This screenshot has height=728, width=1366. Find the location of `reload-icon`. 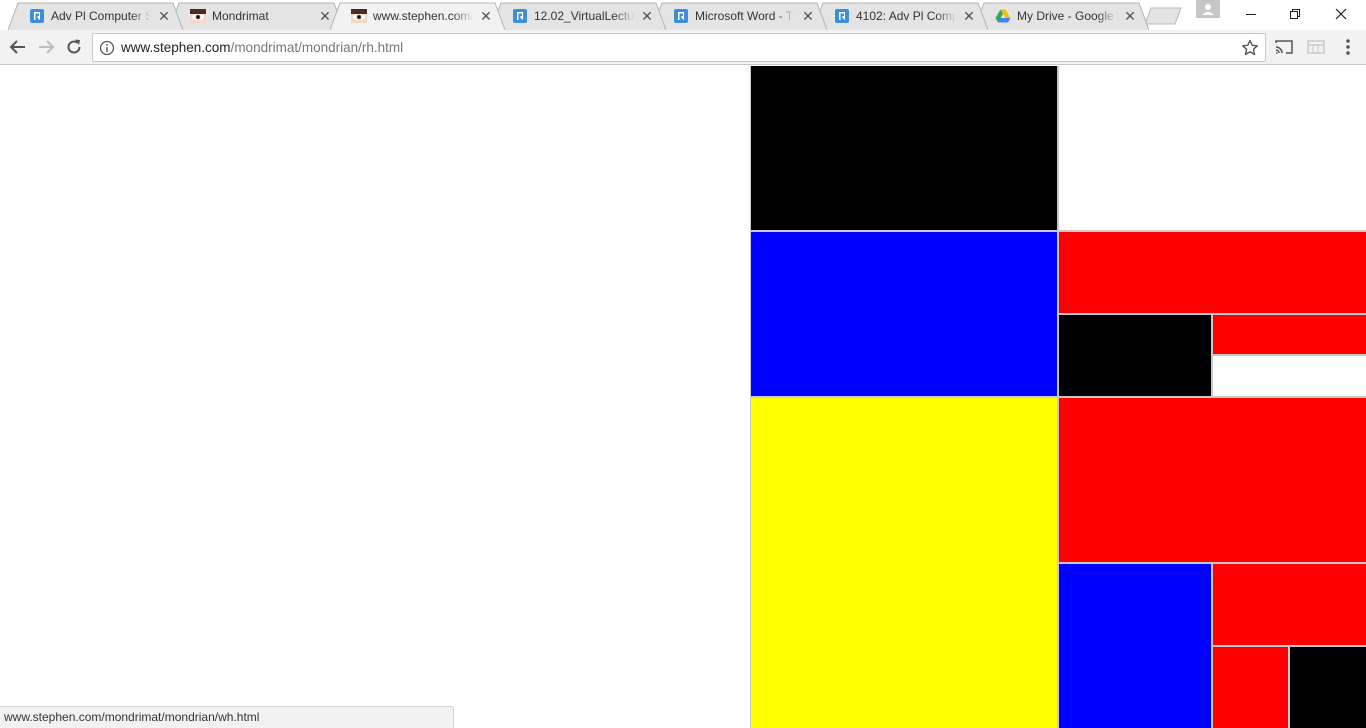

reload-icon is located at coordinates (74, 46).